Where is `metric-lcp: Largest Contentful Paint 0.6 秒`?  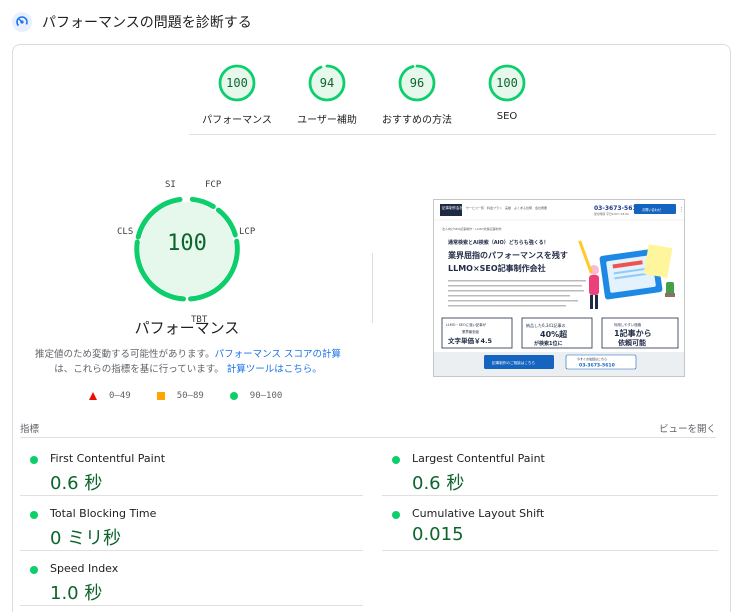
metric-lcp: Largest Contentful Paint 0.6 秒 is located at coordinates (547, 475).